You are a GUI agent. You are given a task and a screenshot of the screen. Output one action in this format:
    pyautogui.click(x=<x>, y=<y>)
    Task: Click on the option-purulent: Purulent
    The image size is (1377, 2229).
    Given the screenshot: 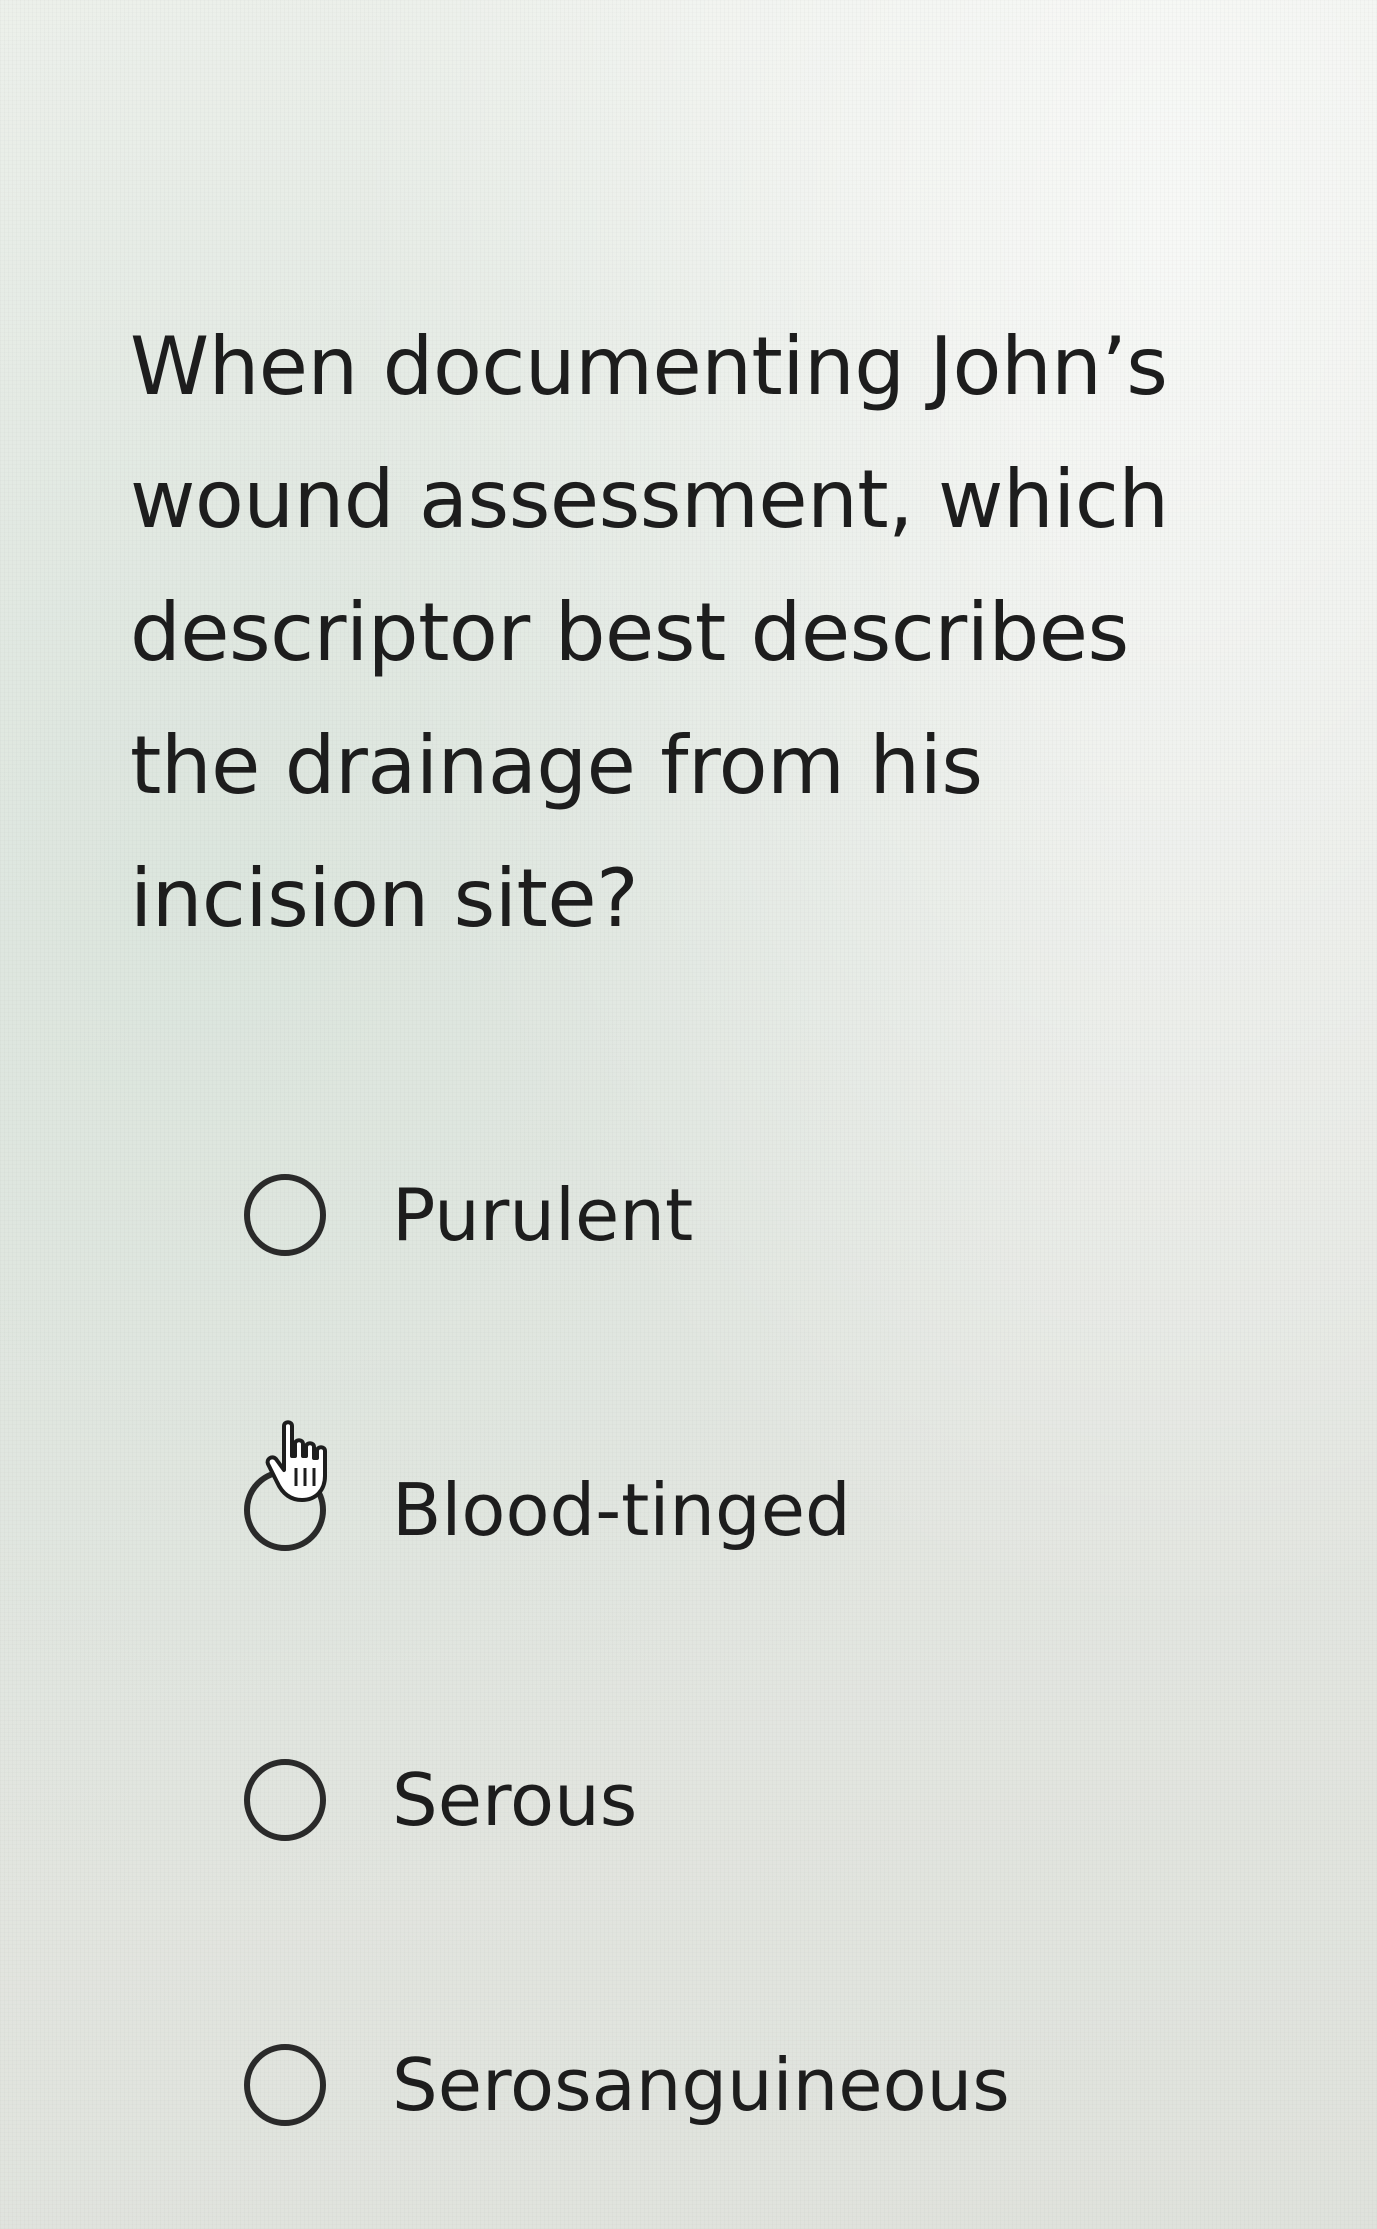 What is the action you would take?
    pyautogui.click(x=468, y=1215)
    